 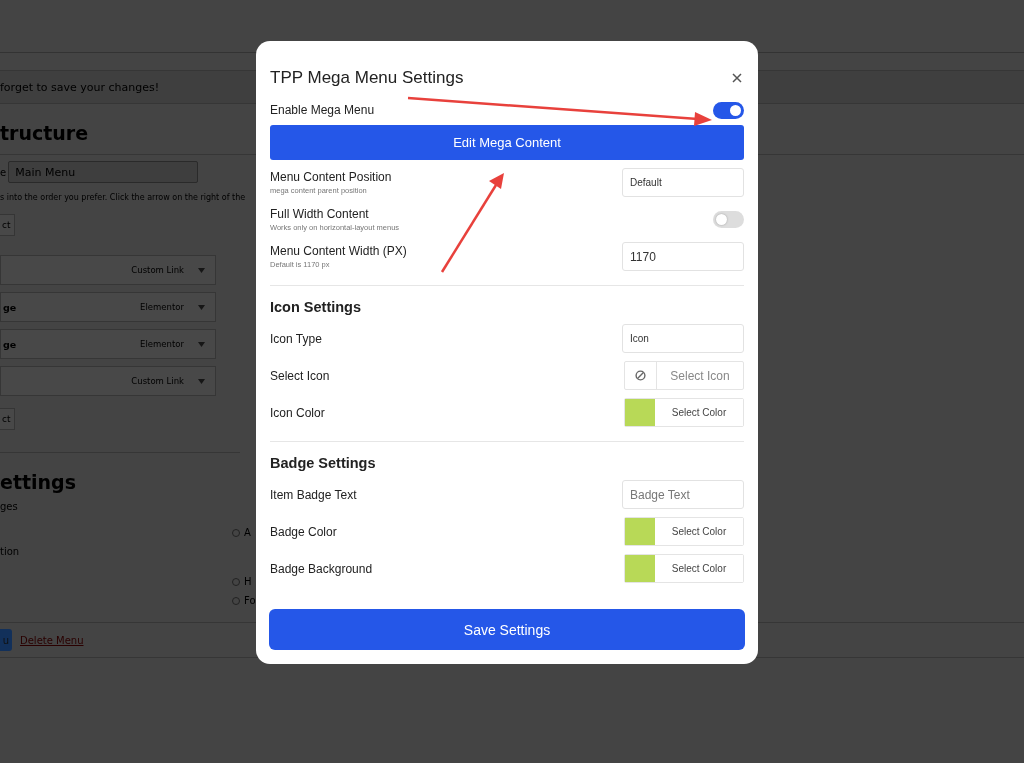 I want to click on setting-label: Icon Type, so click(x=296, y=338).